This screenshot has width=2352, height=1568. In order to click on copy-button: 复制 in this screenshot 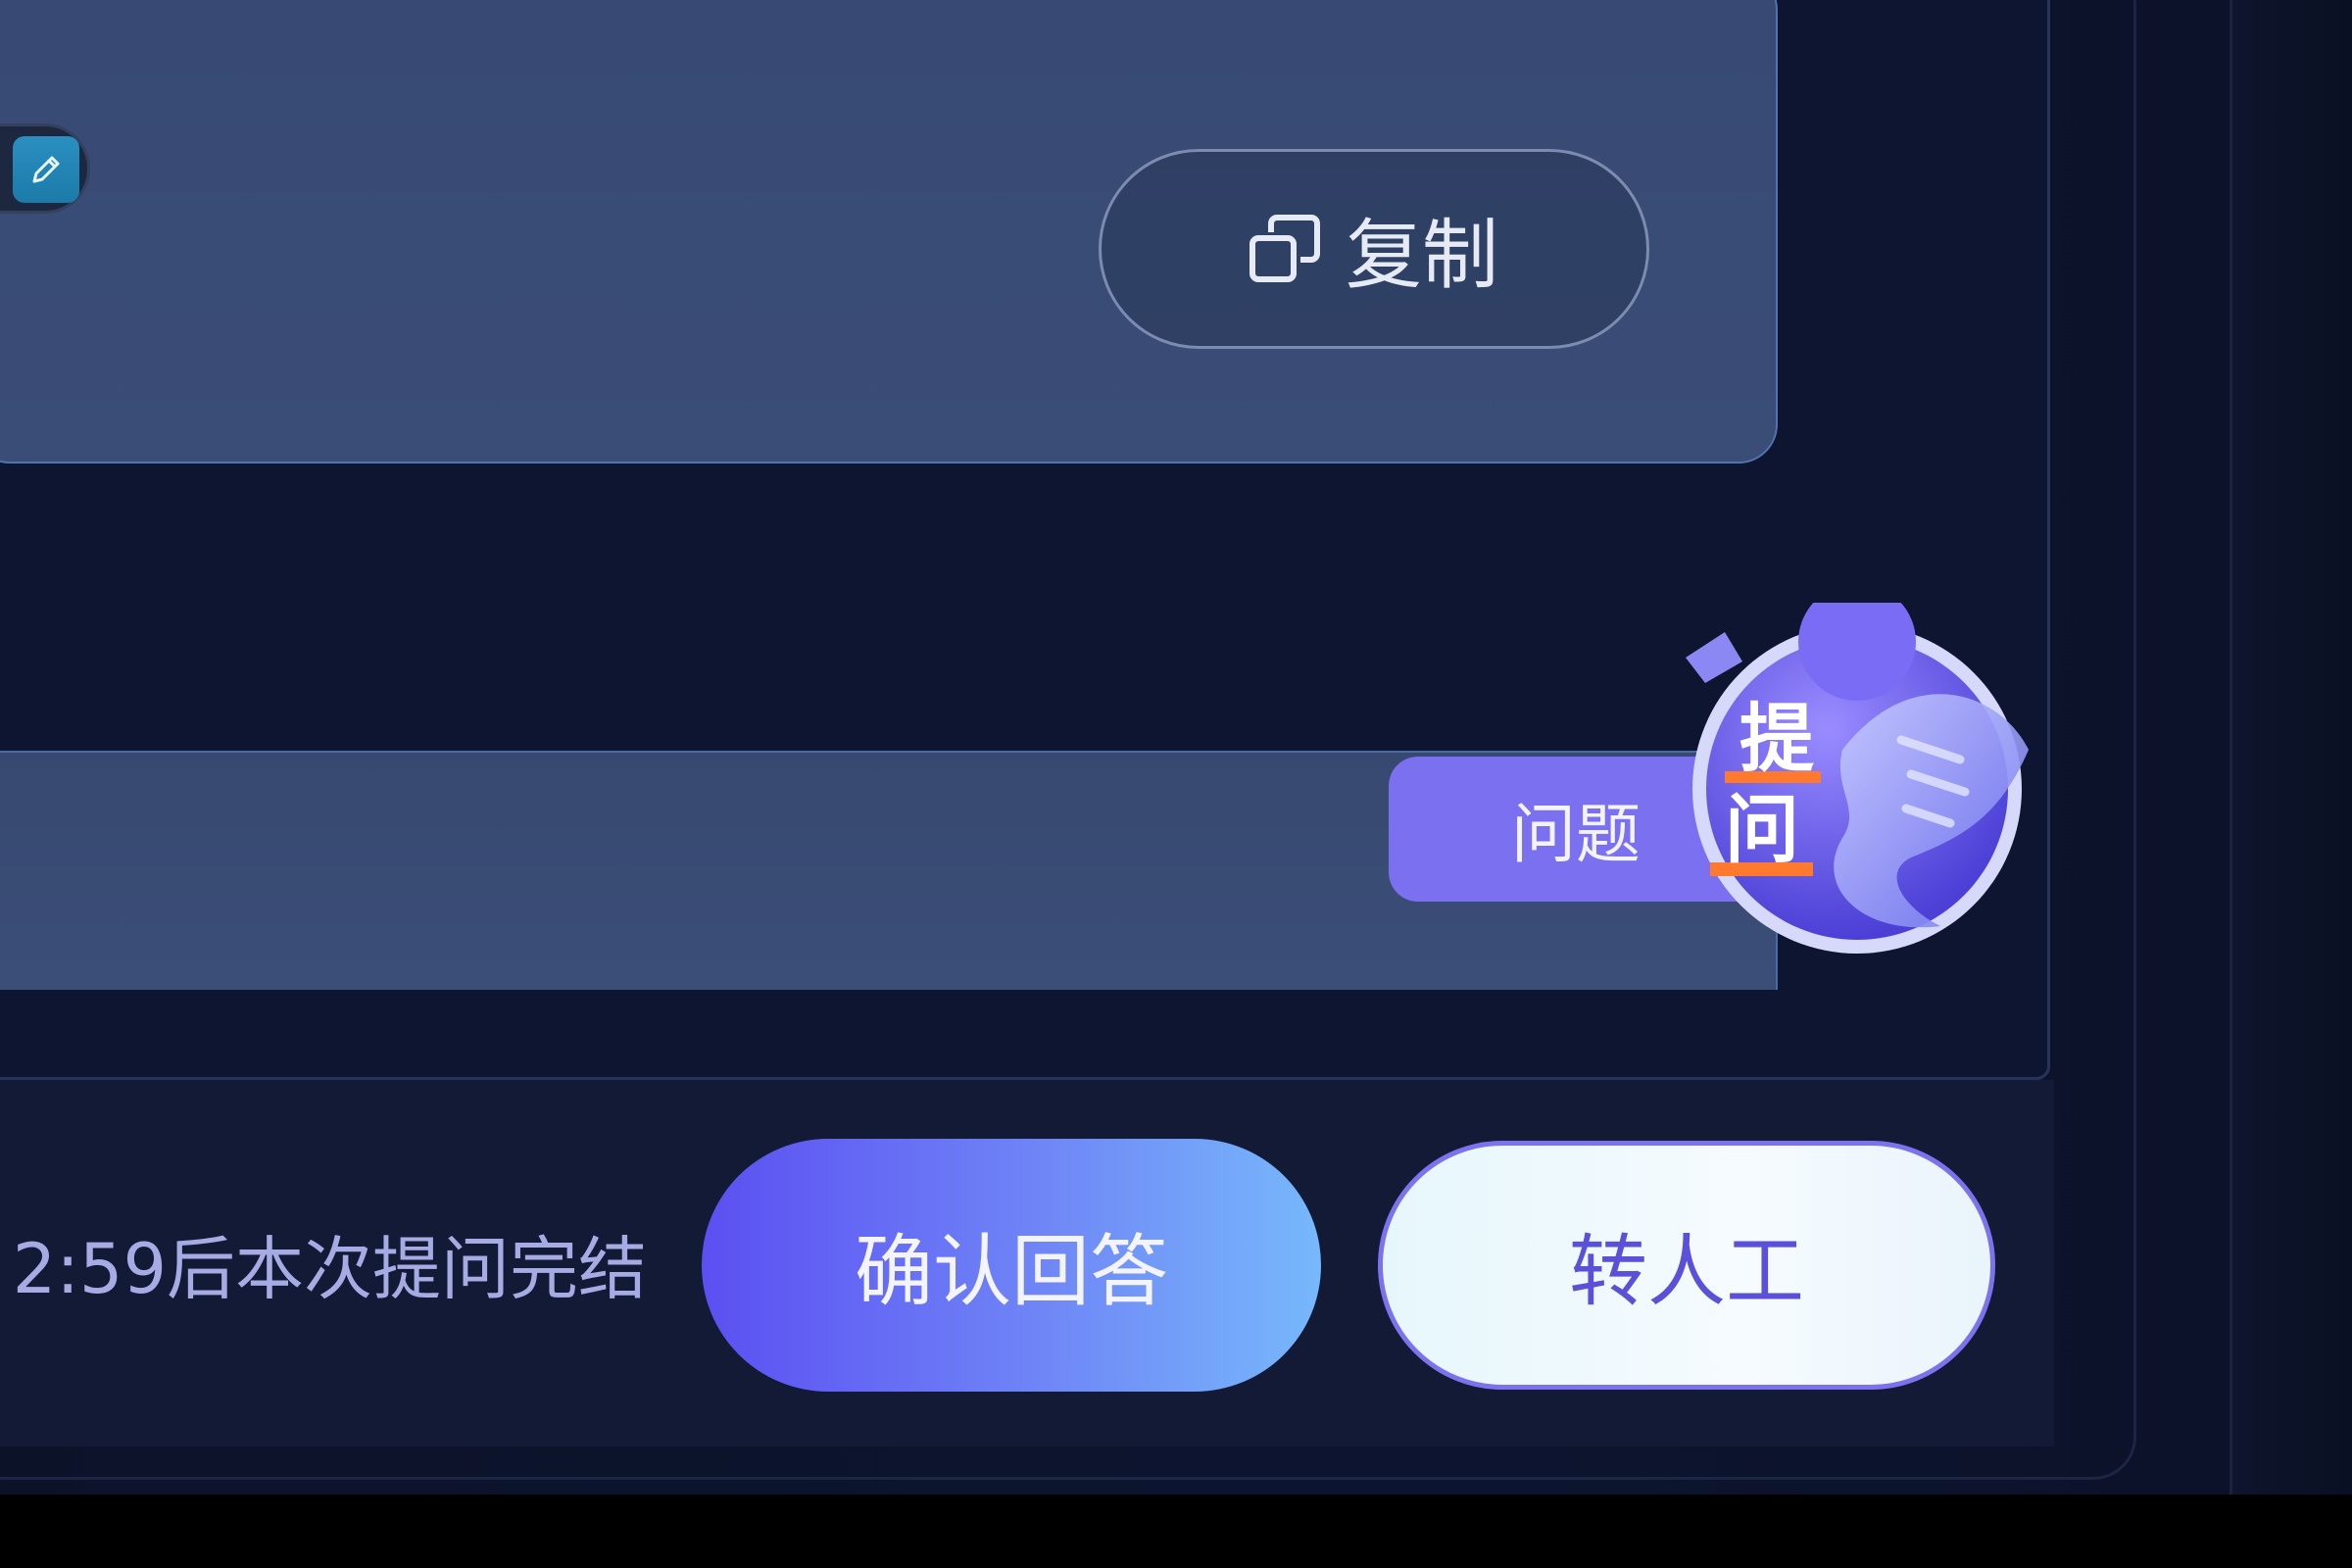, I will do `click(1374, 249)`.